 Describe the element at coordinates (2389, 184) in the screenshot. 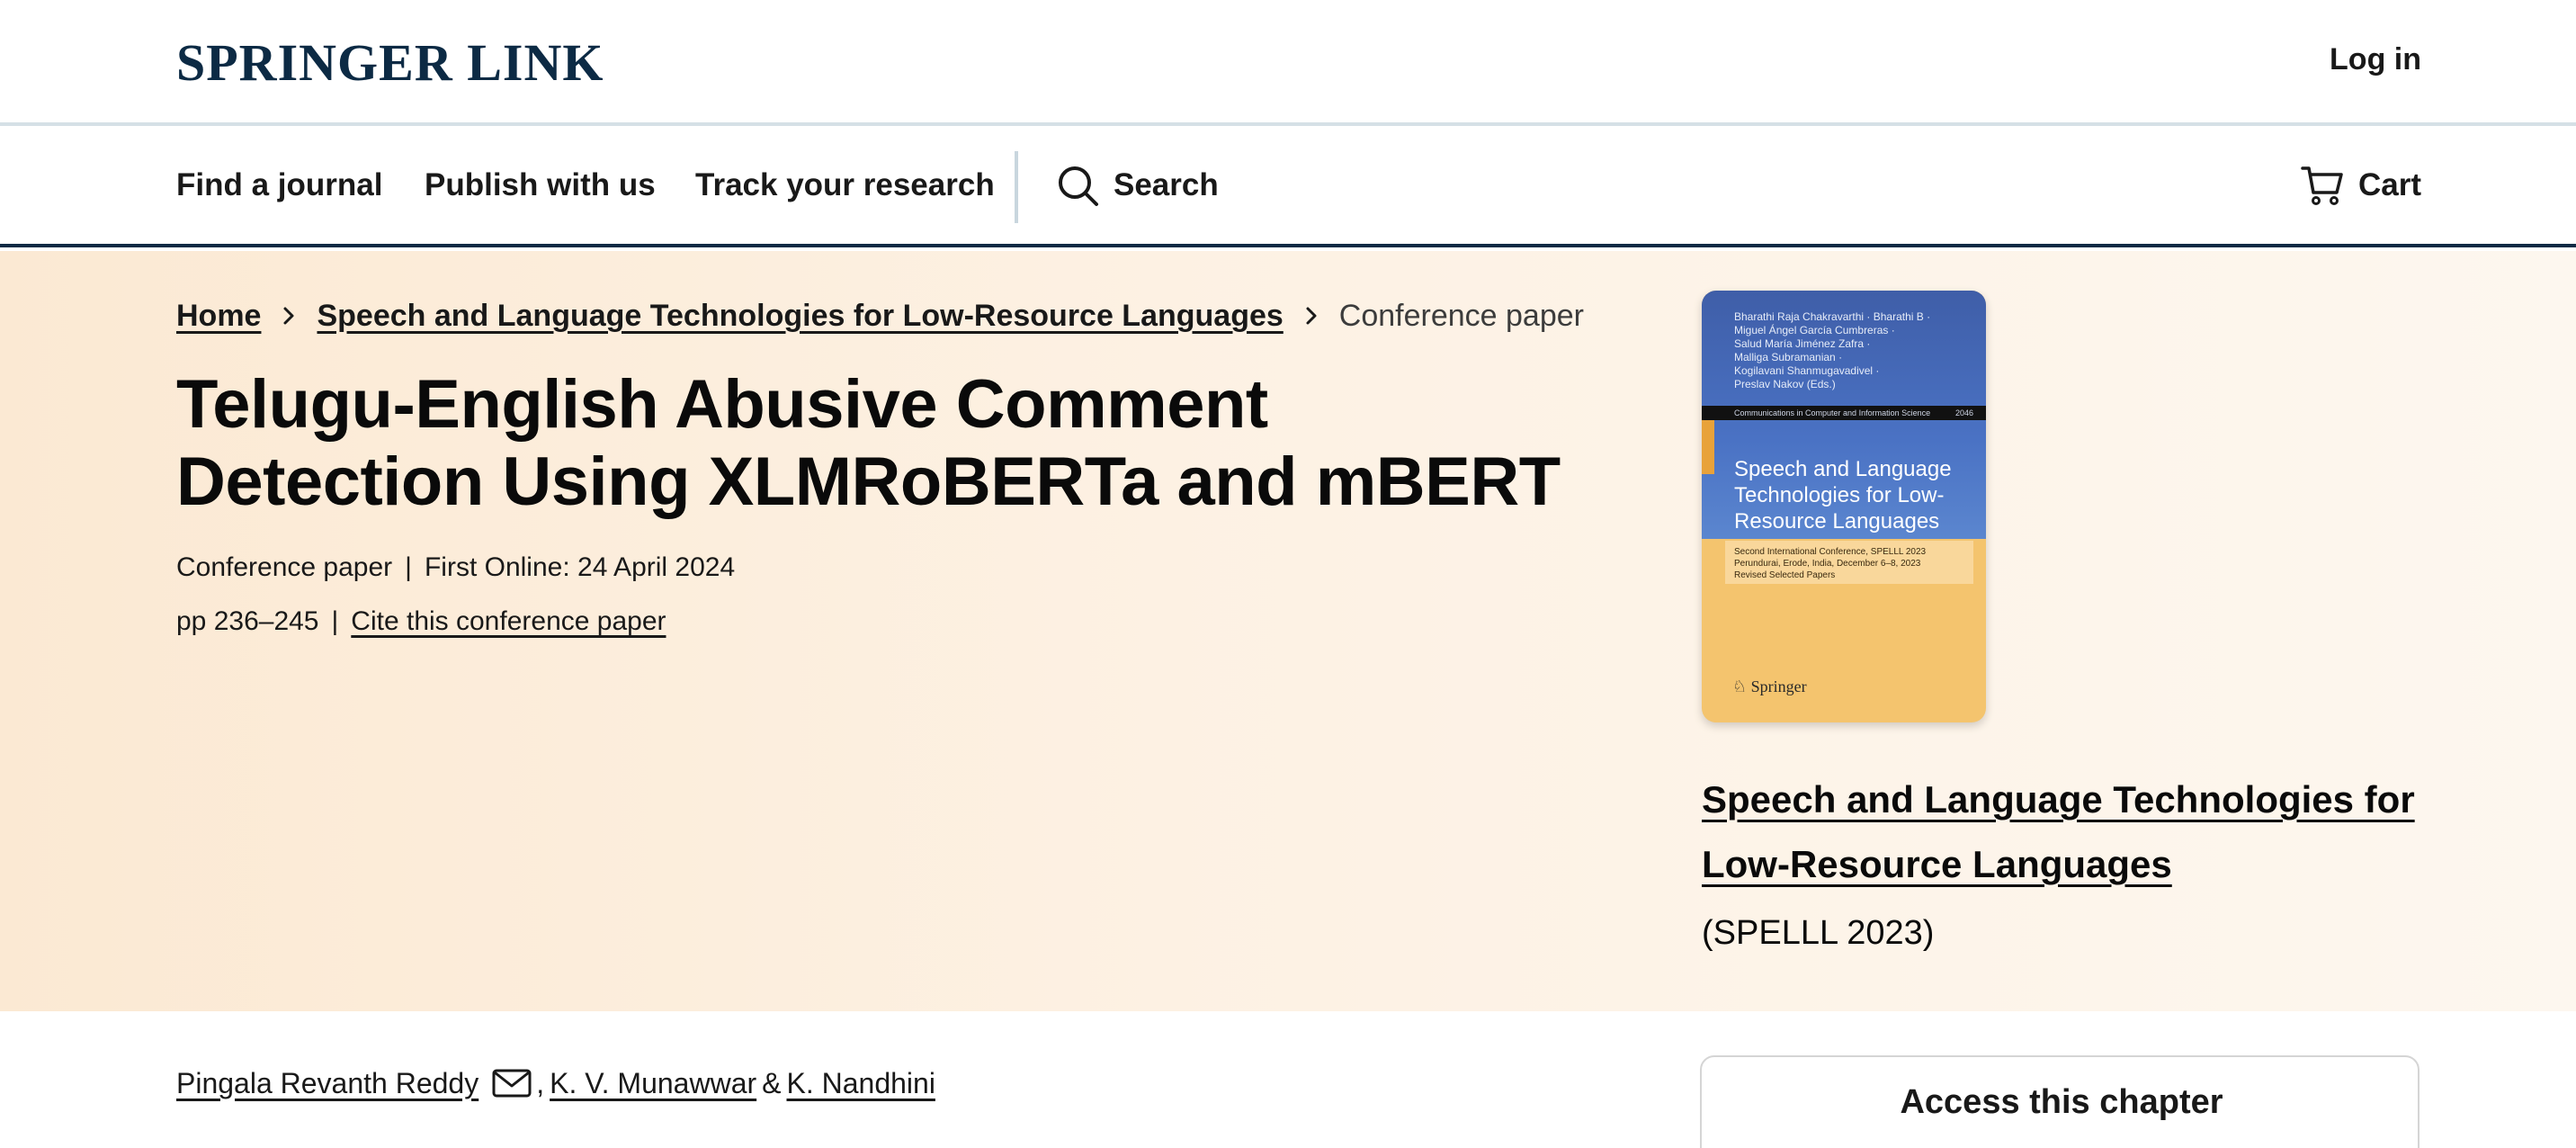

I see `cart-label: Cart` at that location.